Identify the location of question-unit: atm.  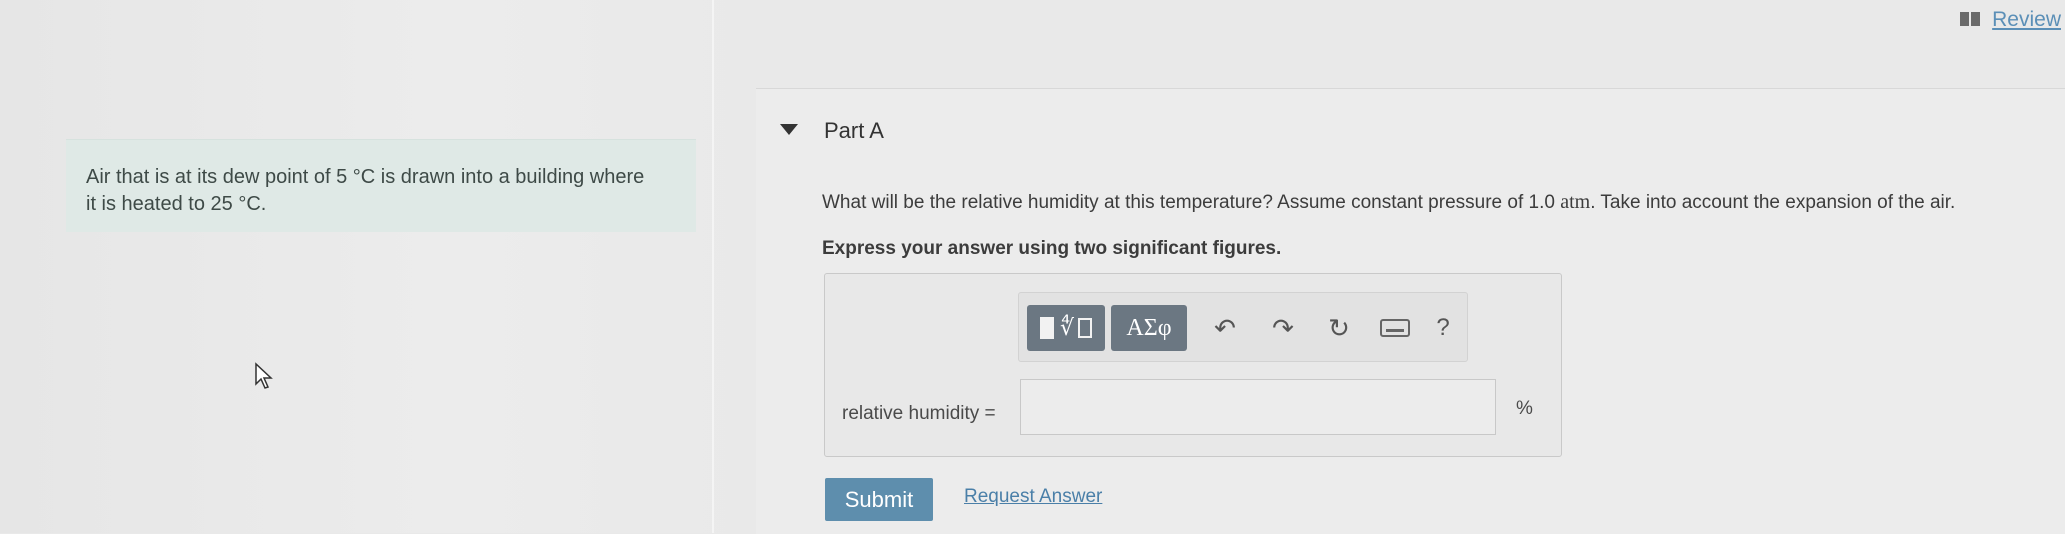
(1575, 202).